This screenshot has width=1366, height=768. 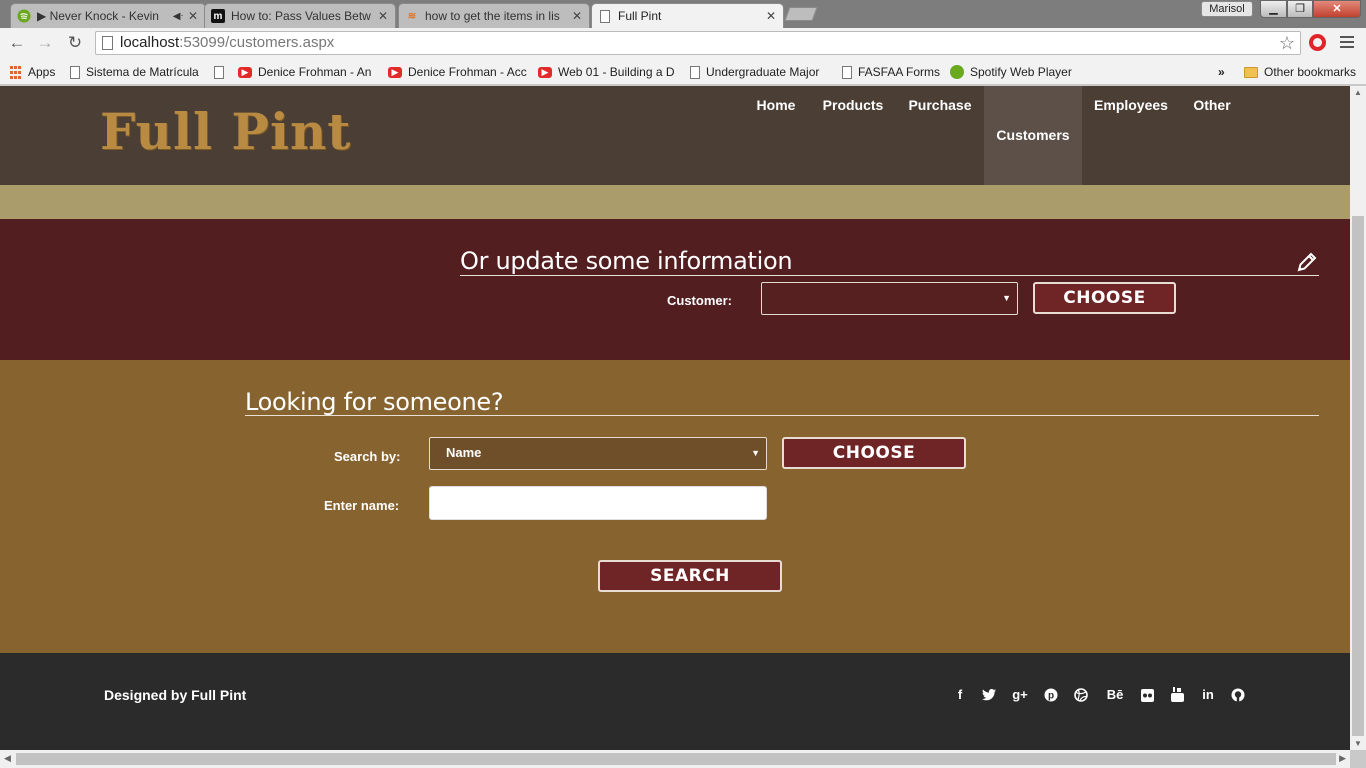 What do you see at coordinates (1358, 743) in the screenshot?
I see `scroll-down-icon: ▼` at bounding box center [1358, 743].